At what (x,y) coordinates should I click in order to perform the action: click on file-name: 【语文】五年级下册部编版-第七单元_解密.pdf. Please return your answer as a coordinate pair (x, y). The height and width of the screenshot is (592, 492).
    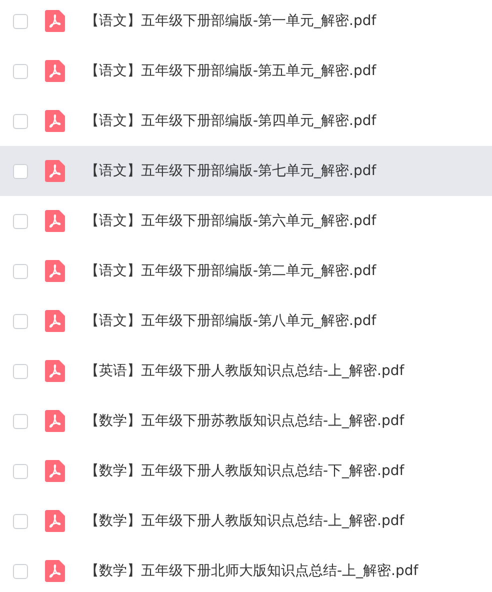
    Looking at the image, I should click on (230, 171).